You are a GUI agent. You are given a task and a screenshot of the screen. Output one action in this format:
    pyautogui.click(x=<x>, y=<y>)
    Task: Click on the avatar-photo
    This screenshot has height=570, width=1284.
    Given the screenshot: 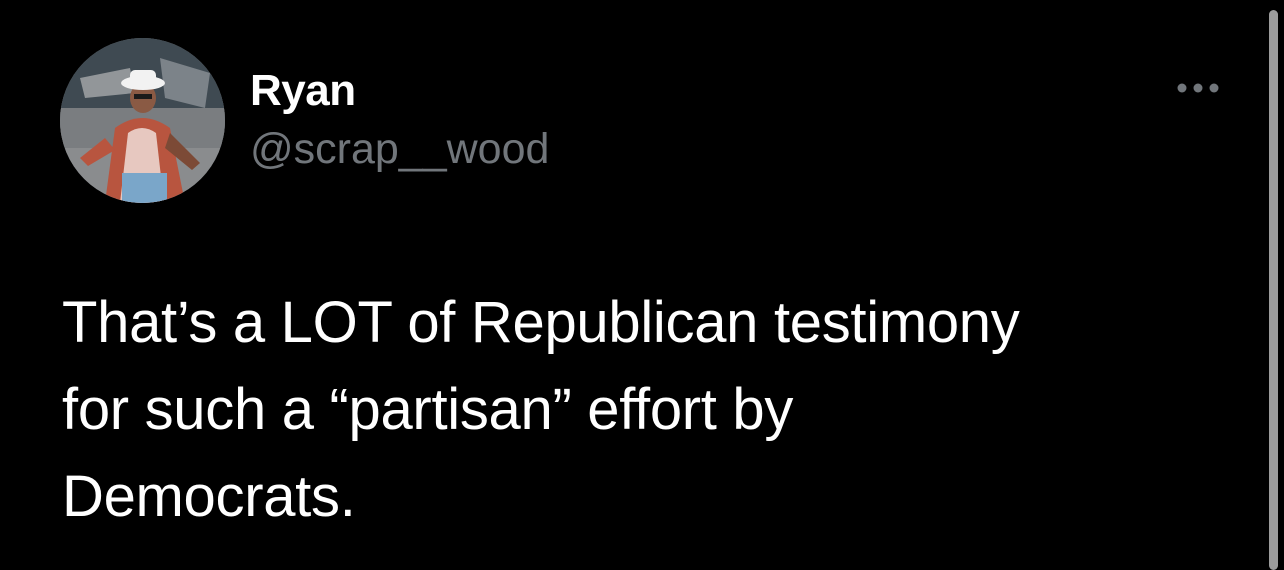 What is the action you would take?
    pyautogui.click(x=142, y=120)
    